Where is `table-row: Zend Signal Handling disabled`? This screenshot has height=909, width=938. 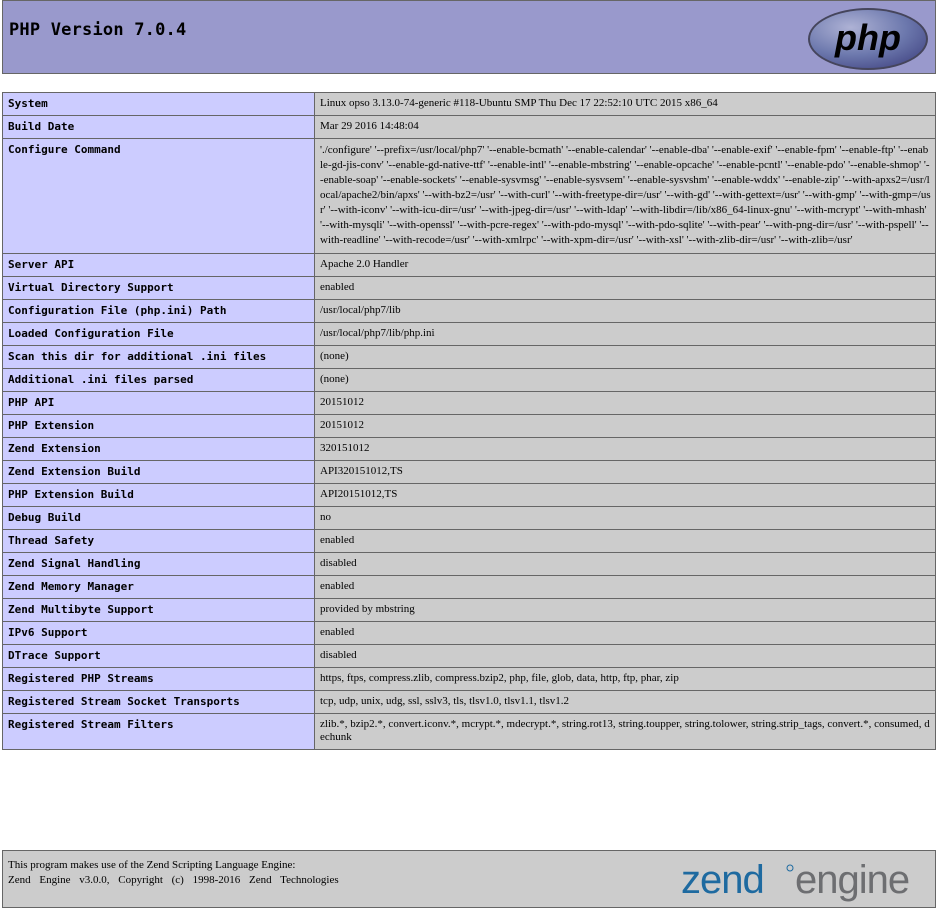 table-row: Zend Signal Handling disabled is located at coordinates (469, 564).